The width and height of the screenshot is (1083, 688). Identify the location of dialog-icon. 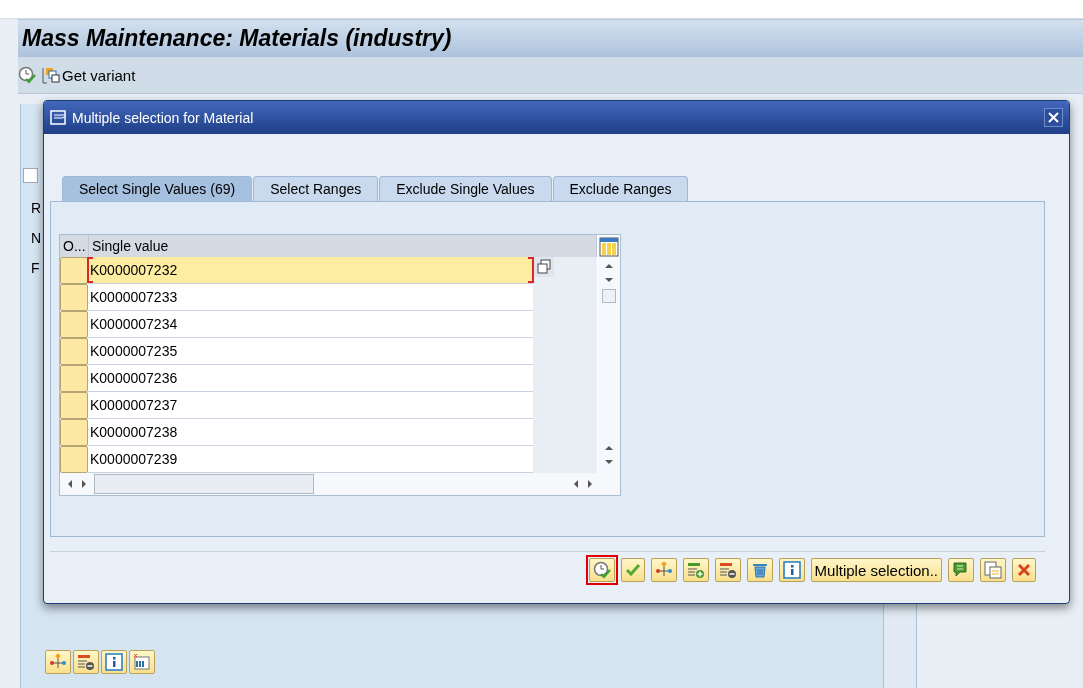
(59, 117).